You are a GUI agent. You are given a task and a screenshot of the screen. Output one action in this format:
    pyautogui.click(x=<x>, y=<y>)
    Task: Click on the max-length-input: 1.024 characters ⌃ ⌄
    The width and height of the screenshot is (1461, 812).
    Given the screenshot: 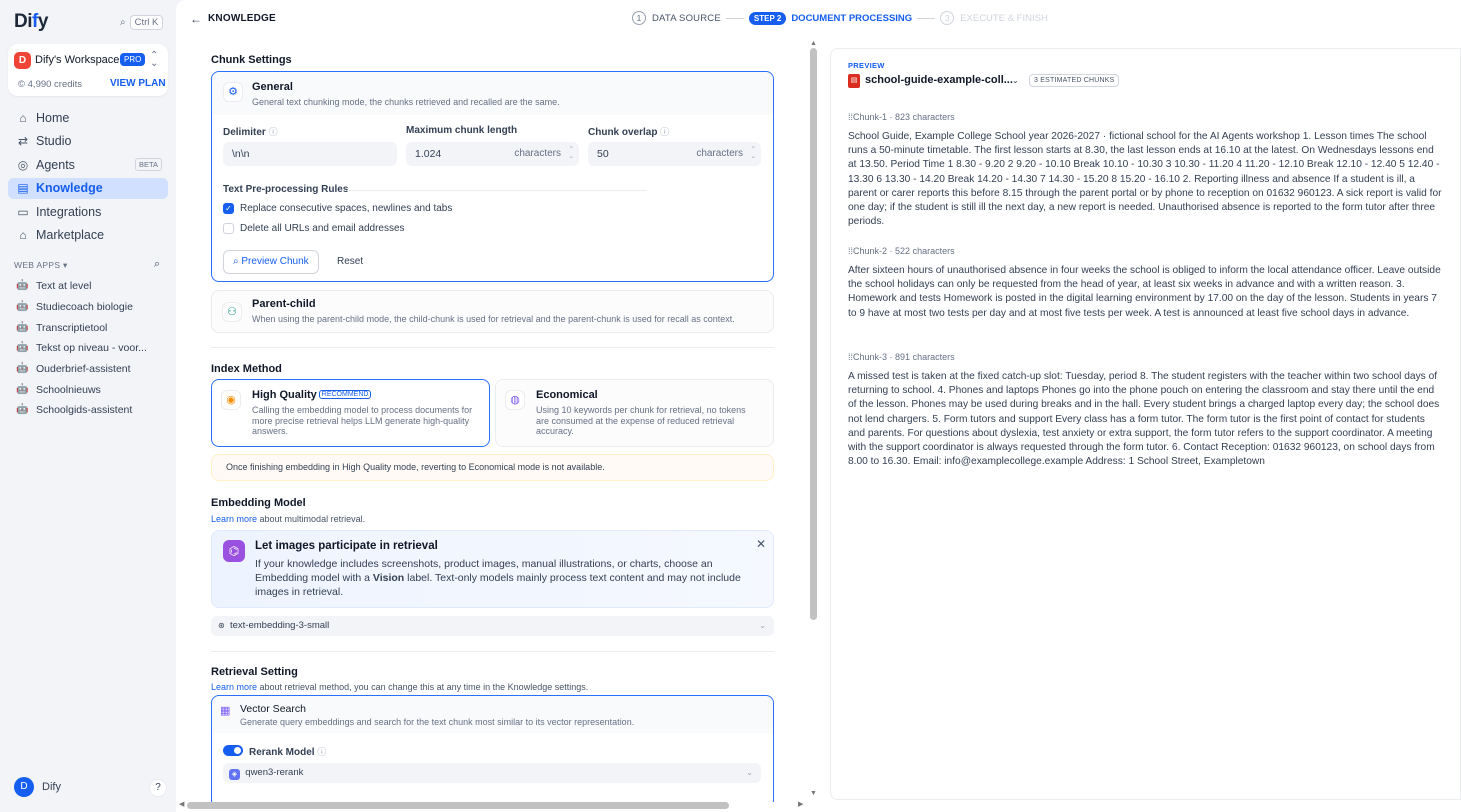 What is the action you would take?
    pyautogui.click(x=492, y=154)
    